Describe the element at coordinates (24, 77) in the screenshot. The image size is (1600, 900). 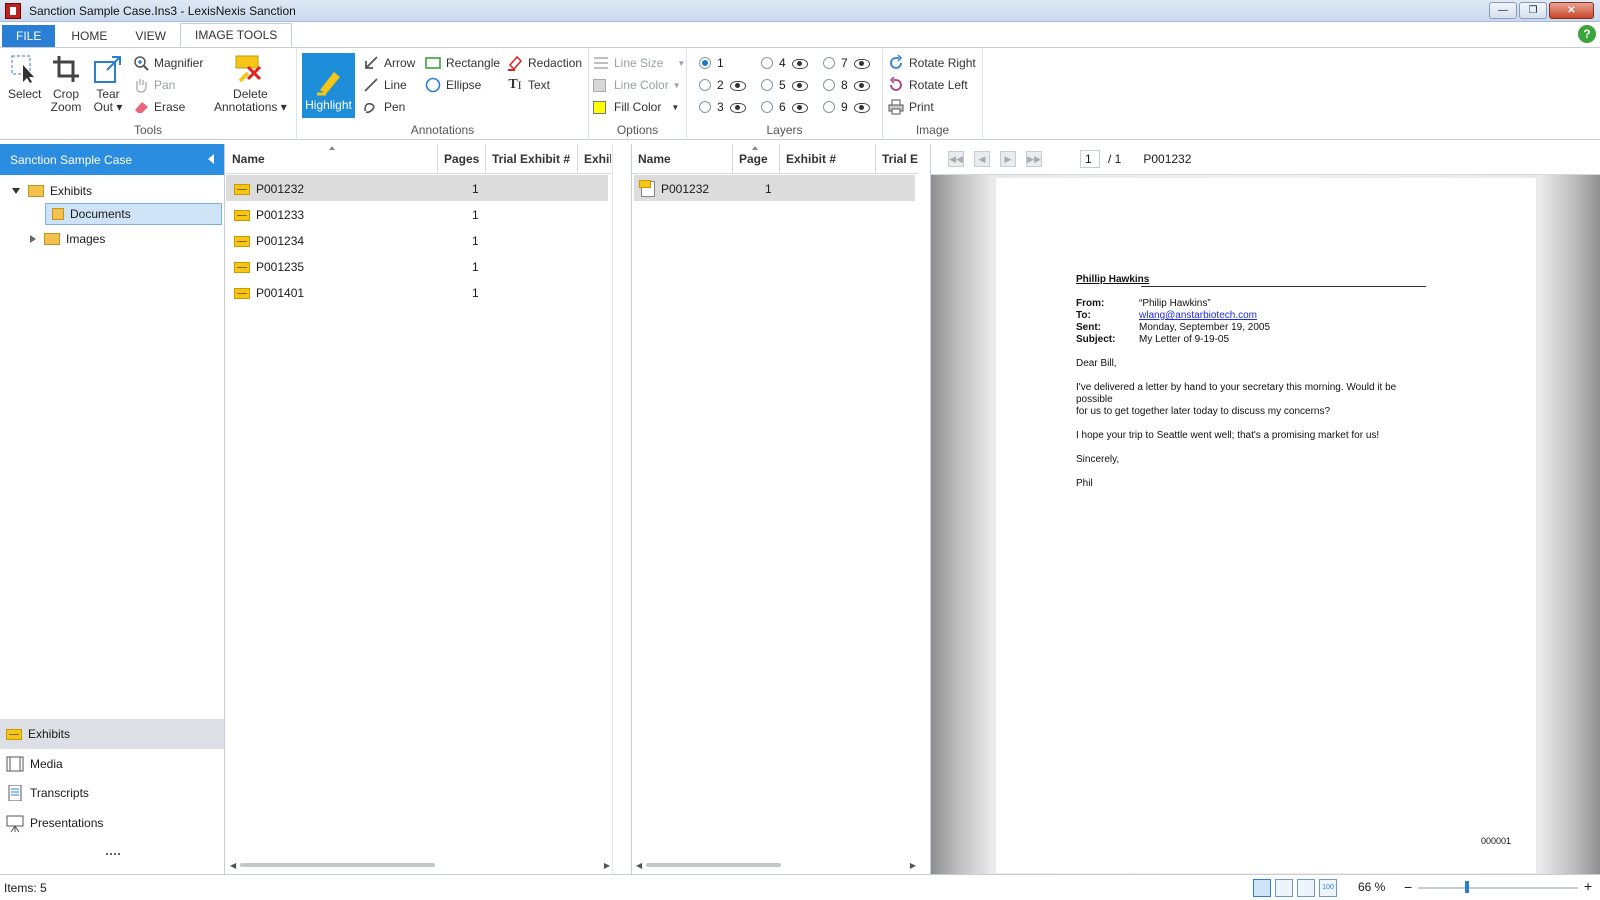
I see `select-button: Select` at that location.